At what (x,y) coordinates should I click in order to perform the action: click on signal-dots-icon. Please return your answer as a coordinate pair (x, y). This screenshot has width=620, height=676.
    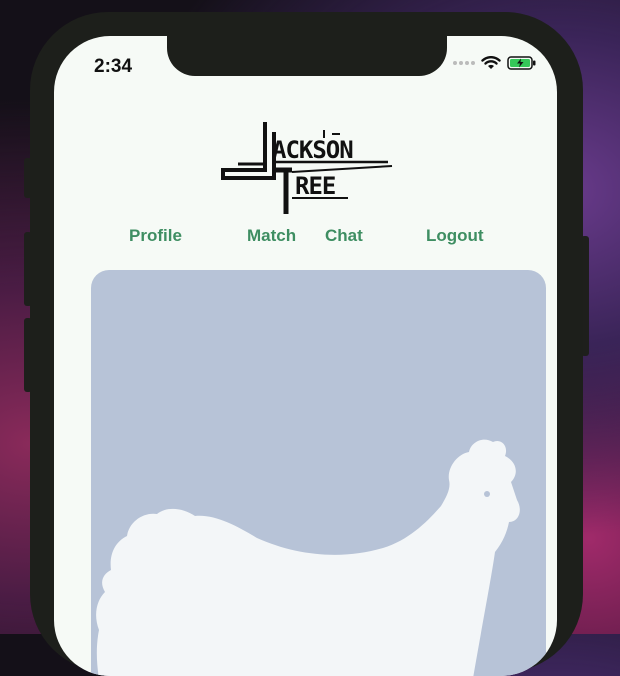
    Looking at the image, I should click on (464, 63).